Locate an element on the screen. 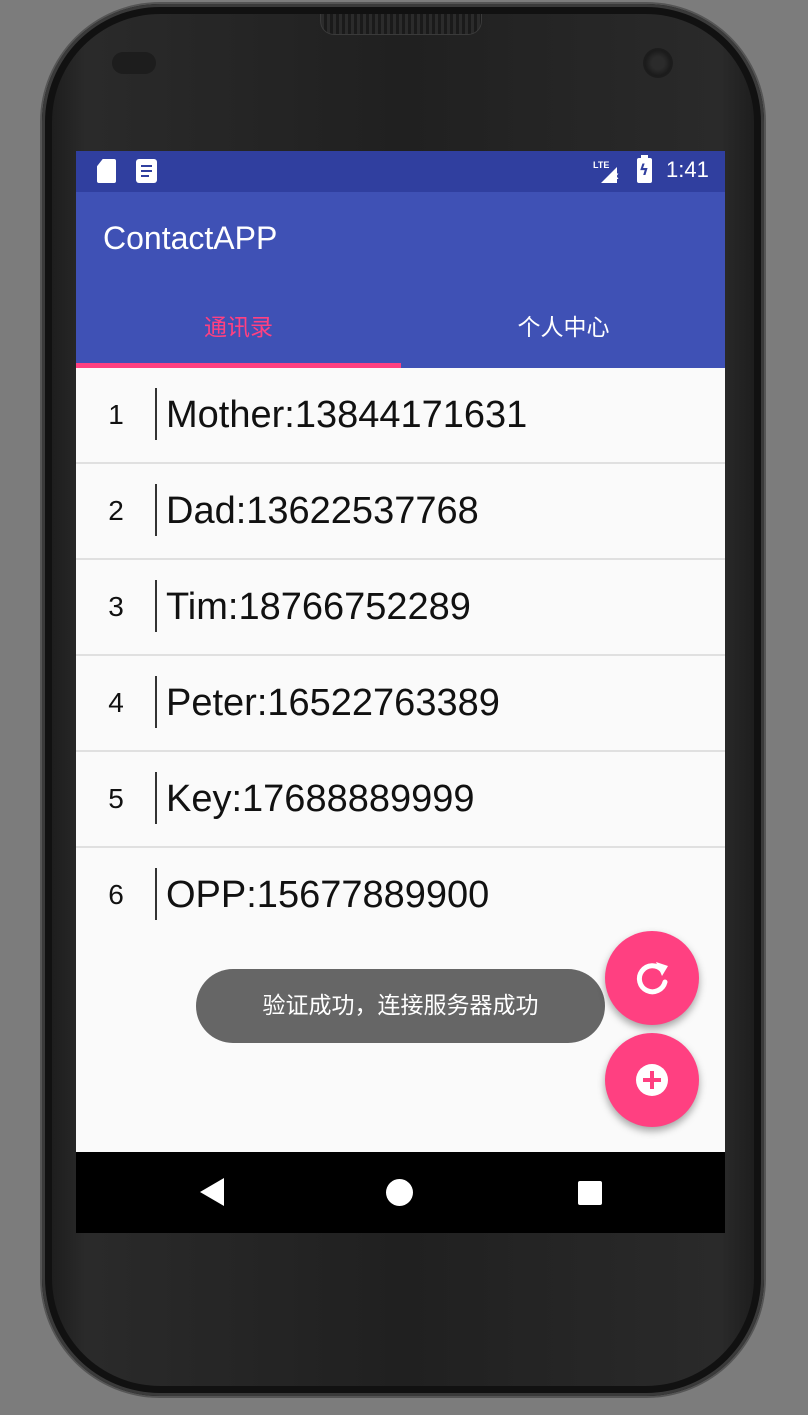  app-title: ContactAPP is located at coordinates (190, 238).